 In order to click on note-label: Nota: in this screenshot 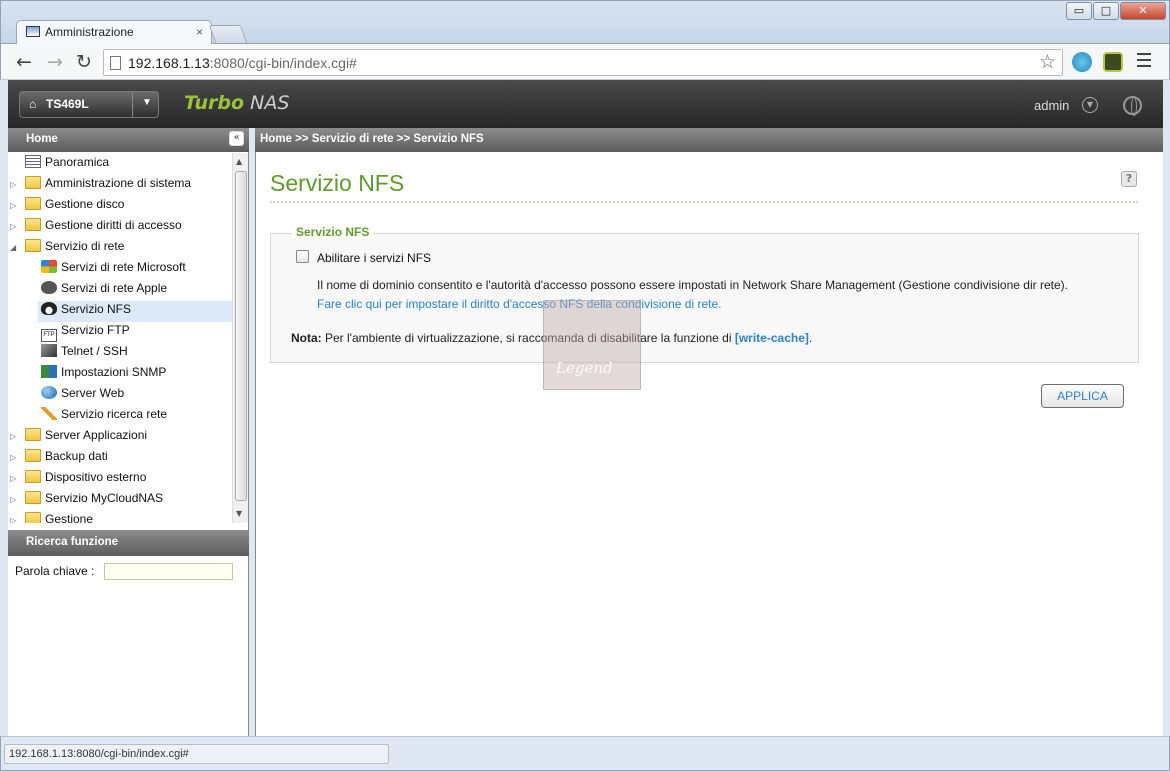, I will do `click(306, 338)`.